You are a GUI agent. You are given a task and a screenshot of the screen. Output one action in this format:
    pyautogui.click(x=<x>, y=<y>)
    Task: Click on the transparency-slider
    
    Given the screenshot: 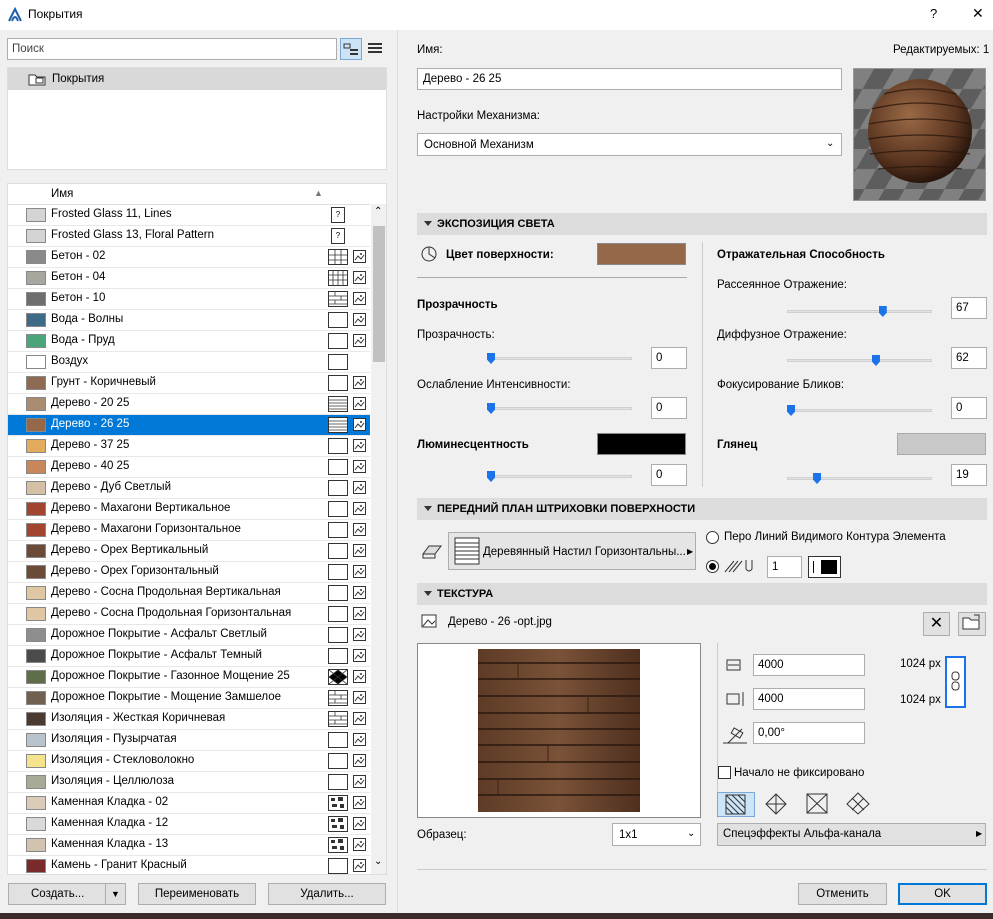 What is the action you would take?
    pyautogui.click(x=559, y=358)
    